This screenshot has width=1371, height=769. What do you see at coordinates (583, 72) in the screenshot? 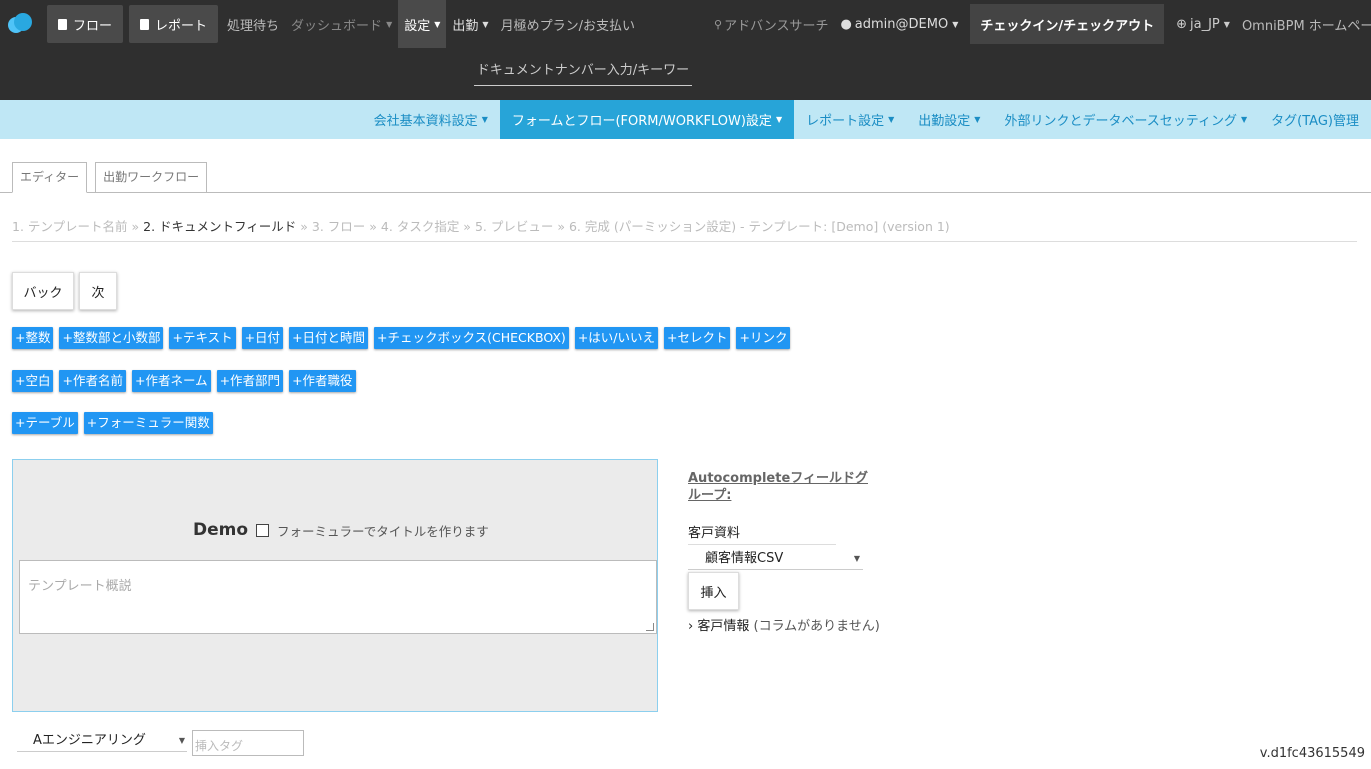
I see `document-search-input: ドキュメントナンバー入力/キーワー` at bounding box center [583, 72].